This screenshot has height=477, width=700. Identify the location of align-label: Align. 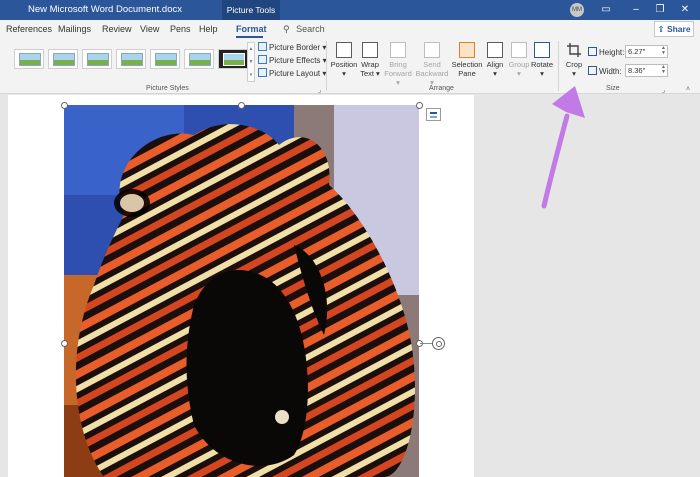
(495, 64).